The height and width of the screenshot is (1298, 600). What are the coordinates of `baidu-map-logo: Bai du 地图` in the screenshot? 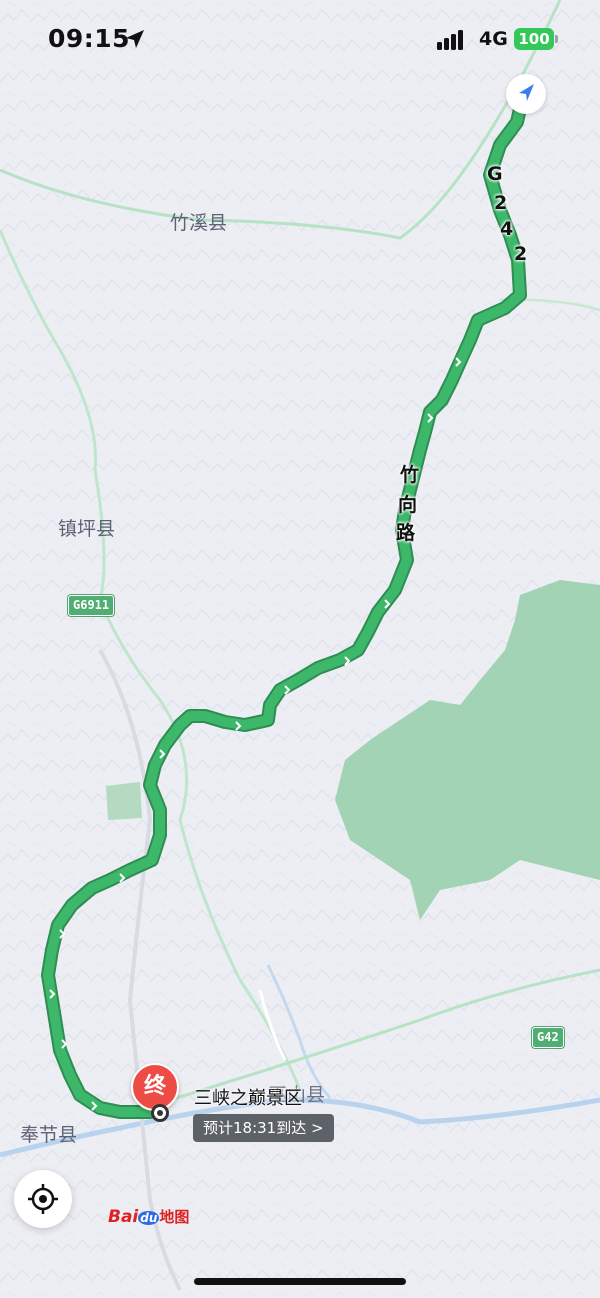 It's located at (148, 1216).